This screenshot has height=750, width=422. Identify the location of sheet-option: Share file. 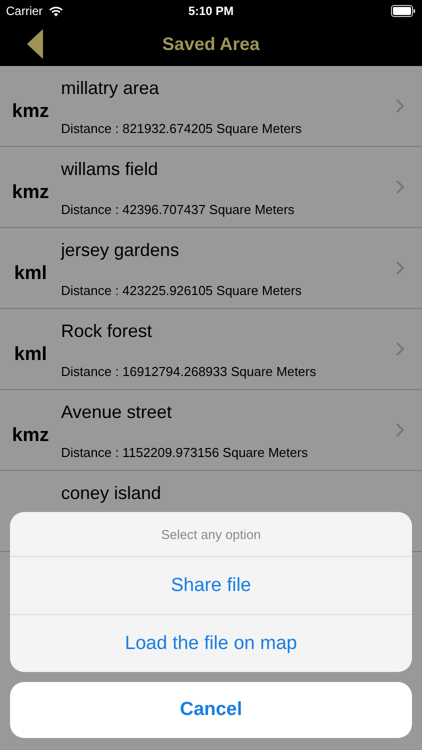
(211, 585).